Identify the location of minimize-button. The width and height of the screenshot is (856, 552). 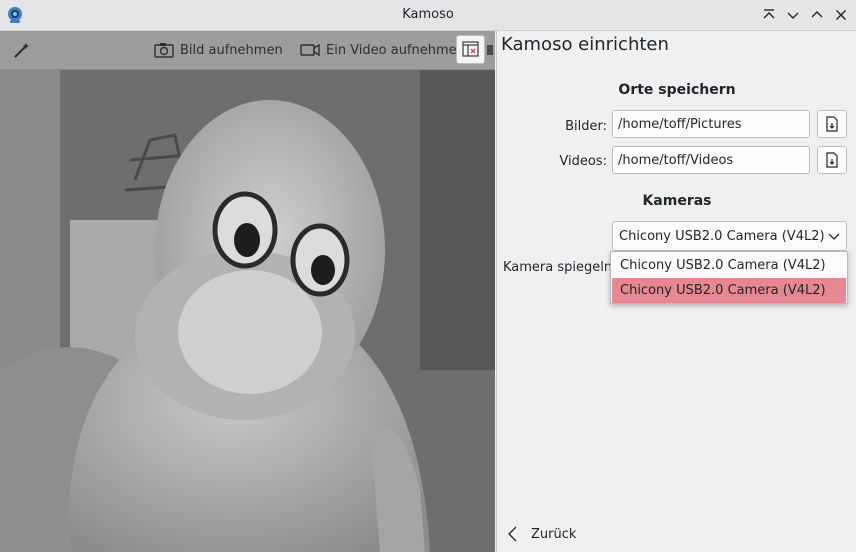
(793, 15).